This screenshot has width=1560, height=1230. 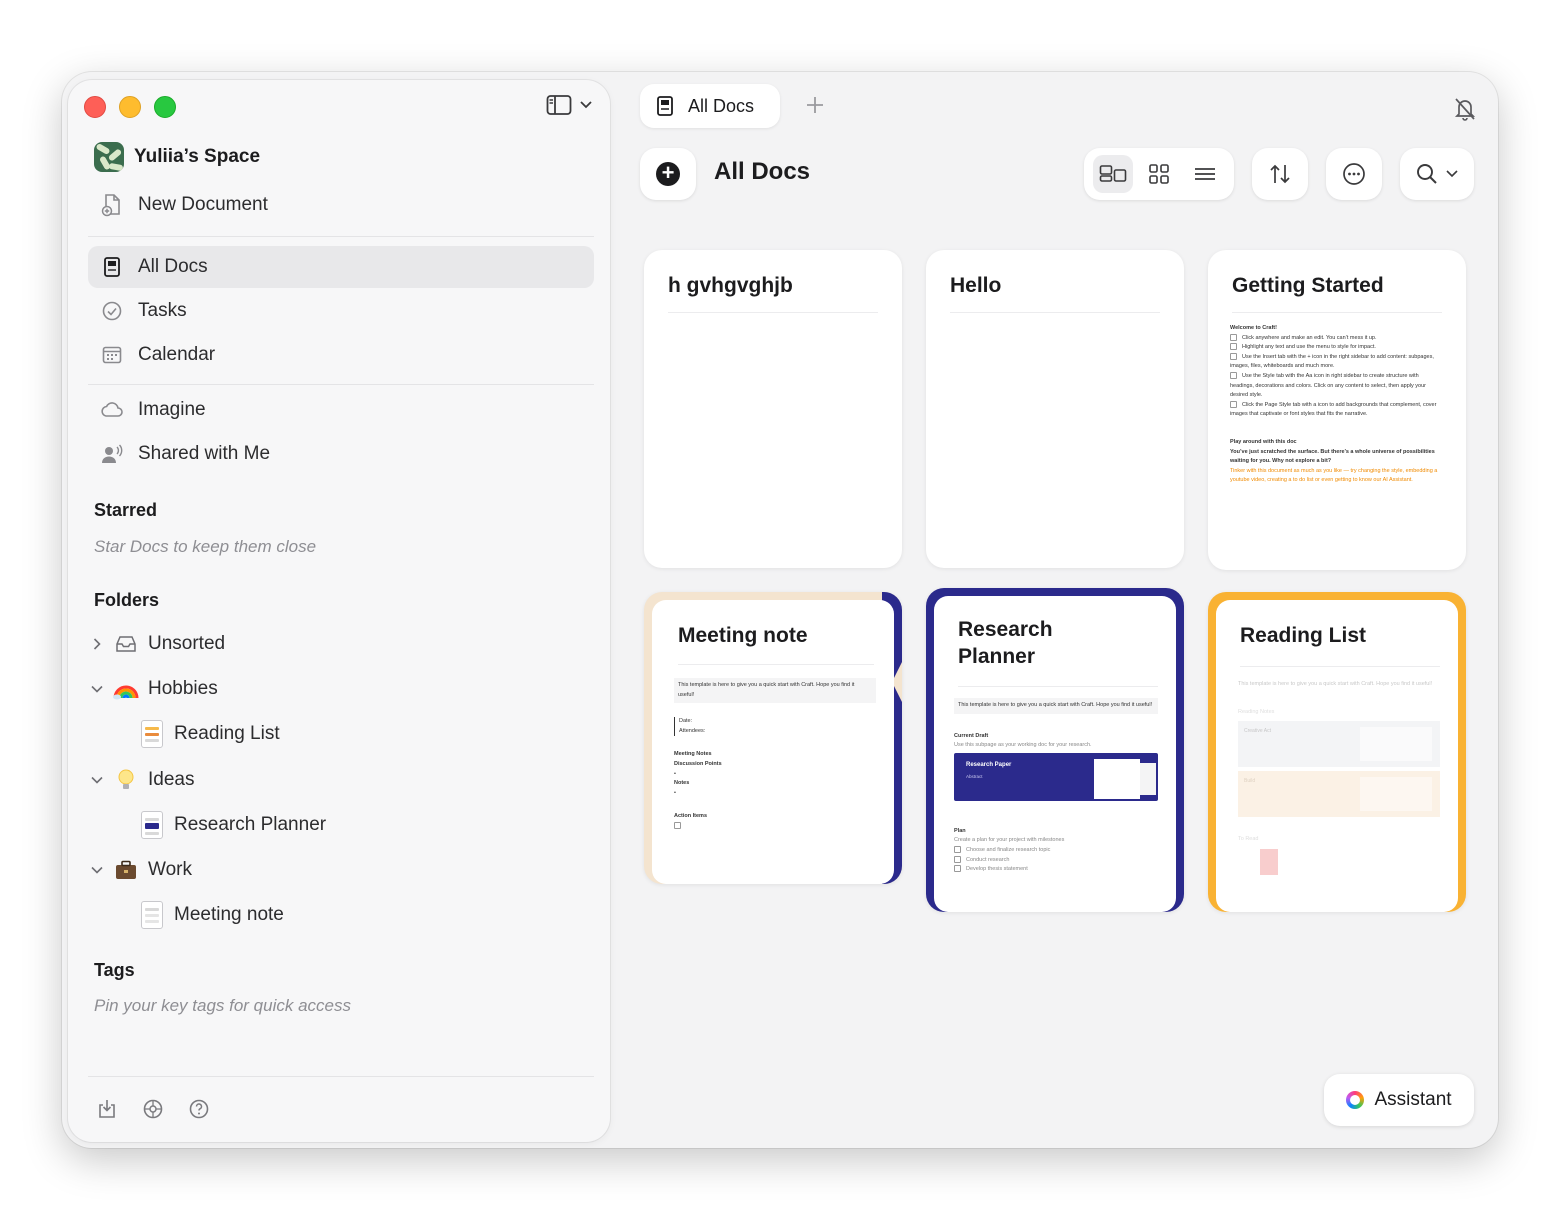 What do you see at coordinates (1257, 731) in the screenshot?
I see `preview-text: Creative Act` at bounding box center [1257, 731].